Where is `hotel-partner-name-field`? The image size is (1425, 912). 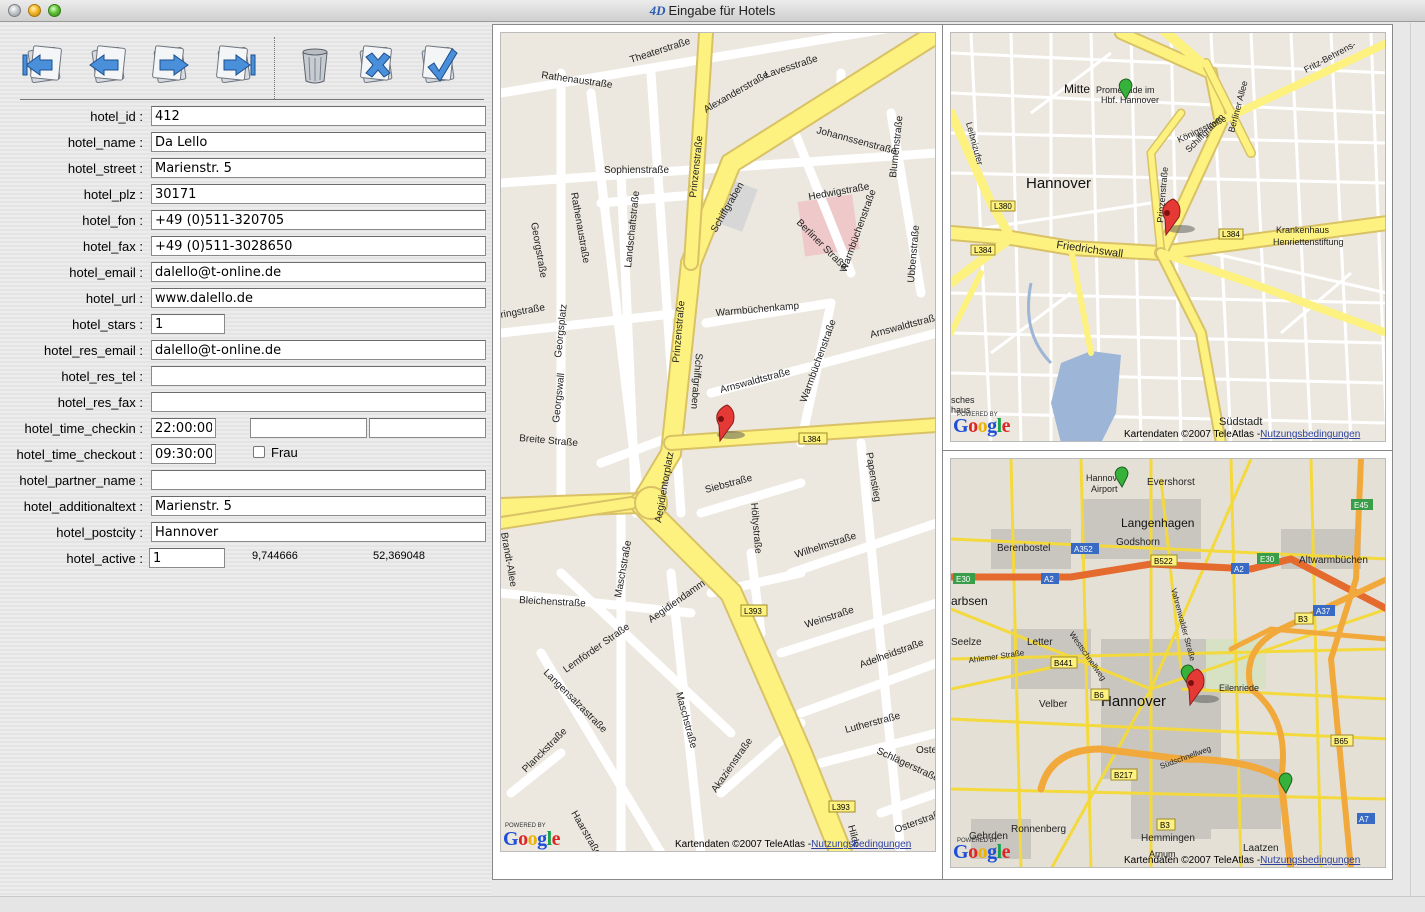 hotel-partner-name-field is located at coordinates (318, 480).